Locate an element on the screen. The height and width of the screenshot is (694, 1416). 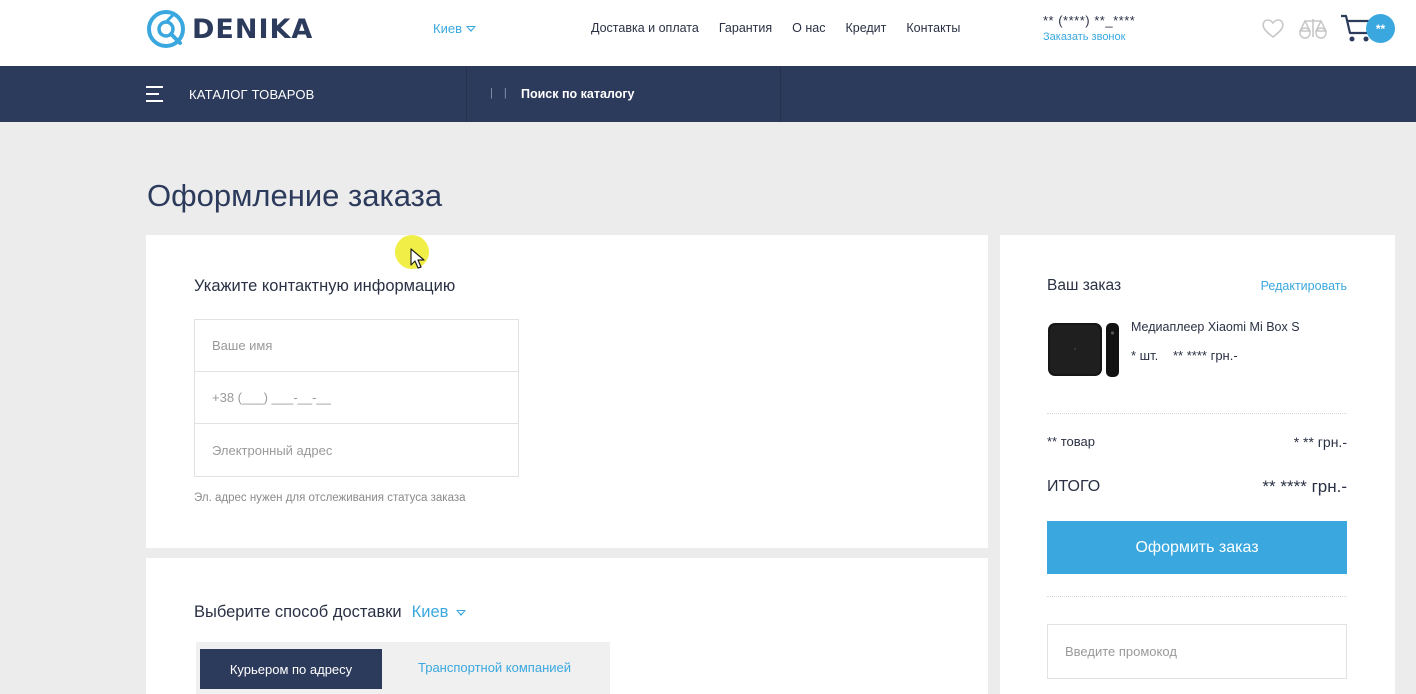
product-price: ** **** грн.- is located at coordinates (1205, 355).